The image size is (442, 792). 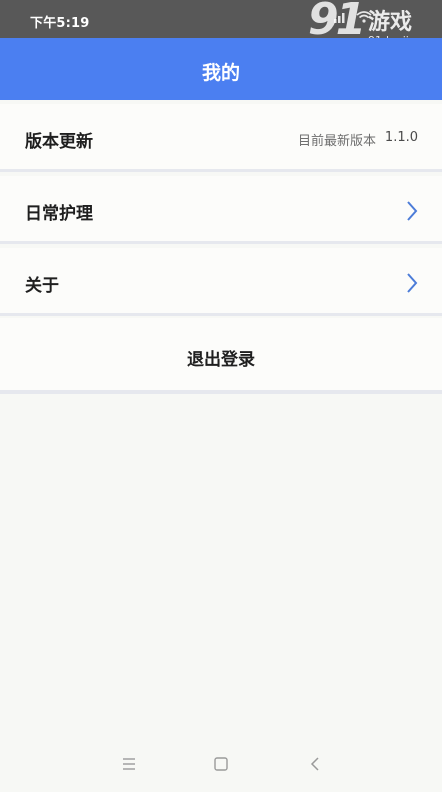 I want to click on version-update-row: 版本更新 目前最新版本 1.1.0, so click(x=221, y=138).